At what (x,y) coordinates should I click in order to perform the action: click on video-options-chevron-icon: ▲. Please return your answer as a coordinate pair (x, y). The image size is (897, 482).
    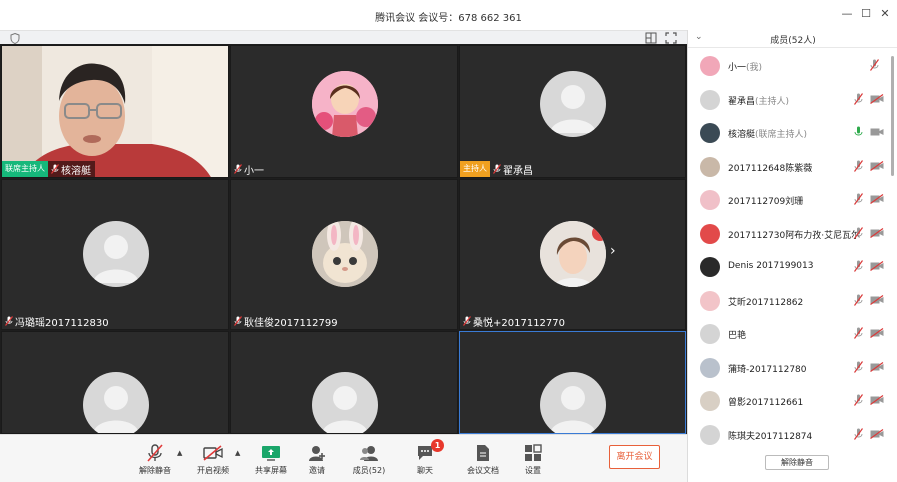
    Looking at the image, I should click on (237, 453).